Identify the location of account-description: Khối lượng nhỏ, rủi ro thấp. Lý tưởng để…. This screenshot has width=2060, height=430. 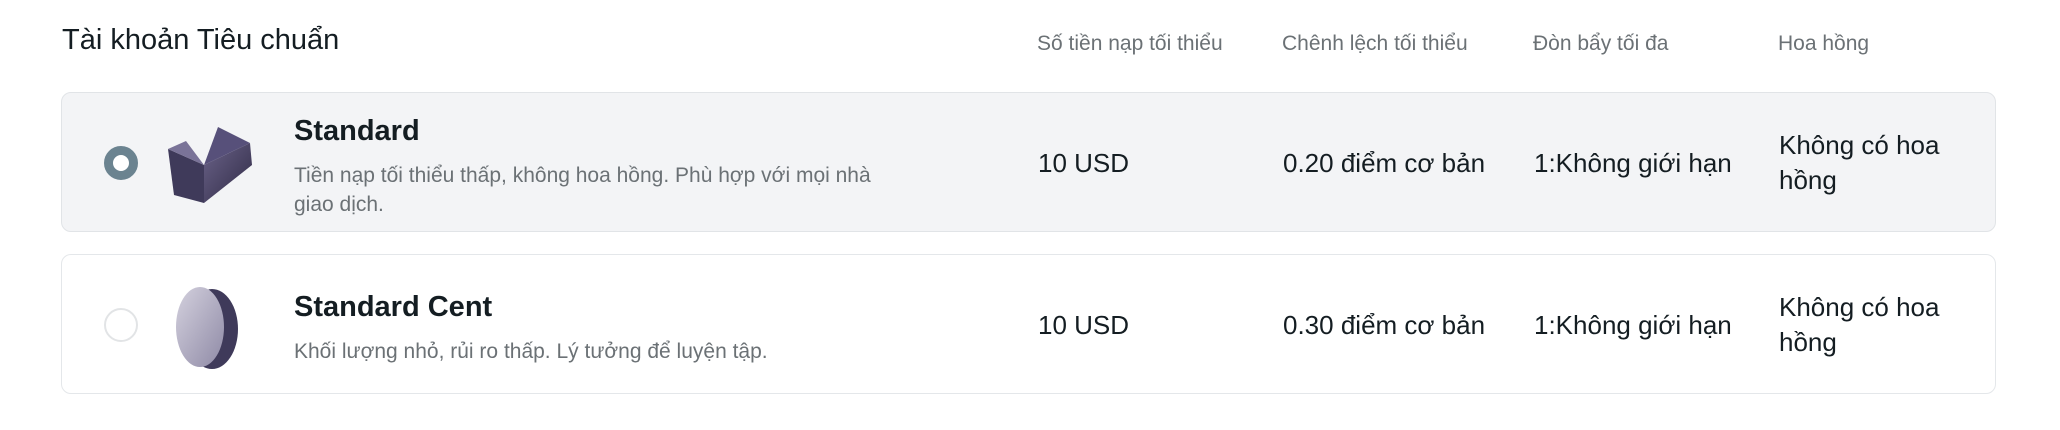
(531, 351).